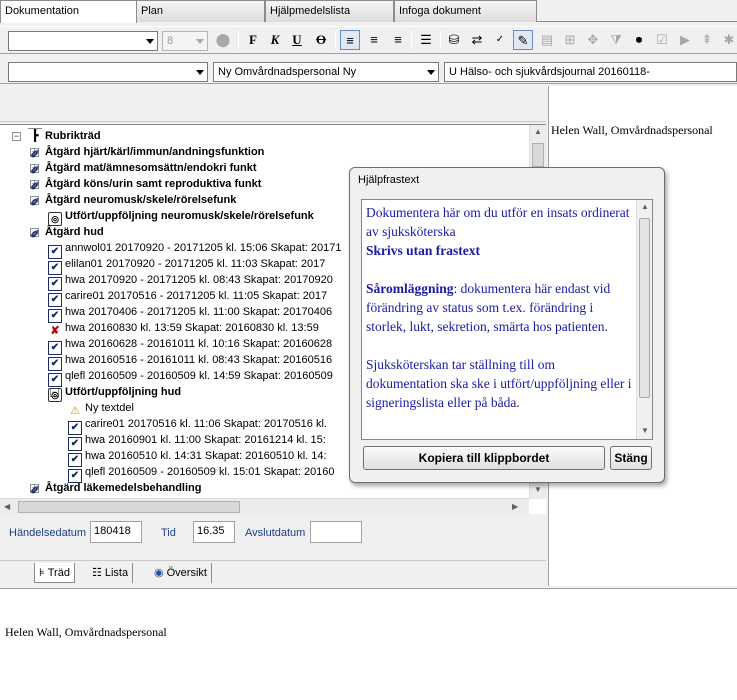  What do you see at coordinates (83, 41) in the screenshot?
I see `font-family-combo` at bounding box center [83, 41].